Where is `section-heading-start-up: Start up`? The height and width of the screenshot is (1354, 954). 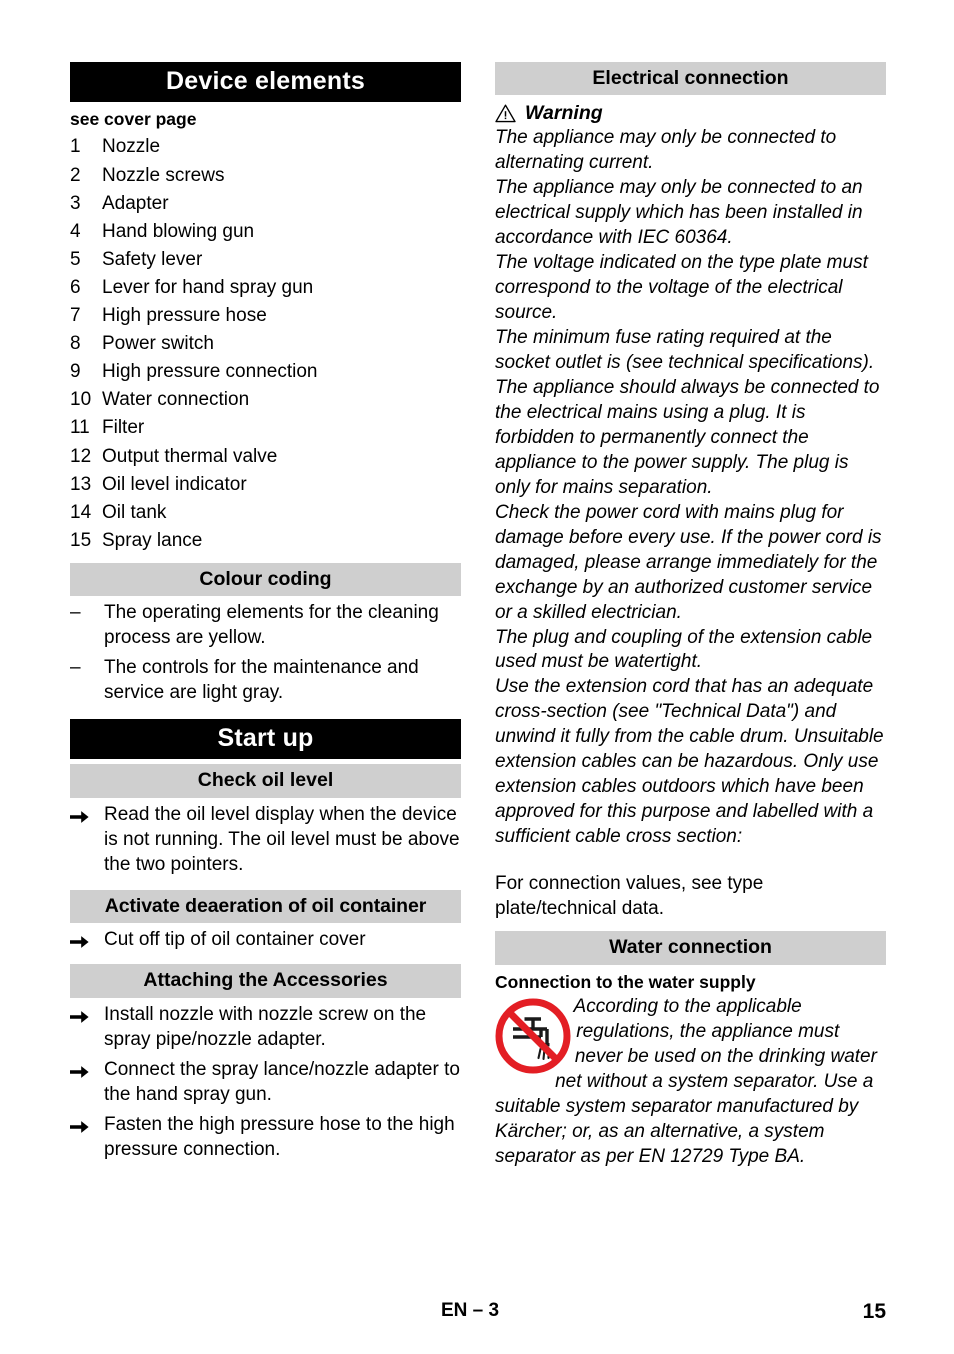
section-heading-start-up: Start up is located at coordinates (265, 739).